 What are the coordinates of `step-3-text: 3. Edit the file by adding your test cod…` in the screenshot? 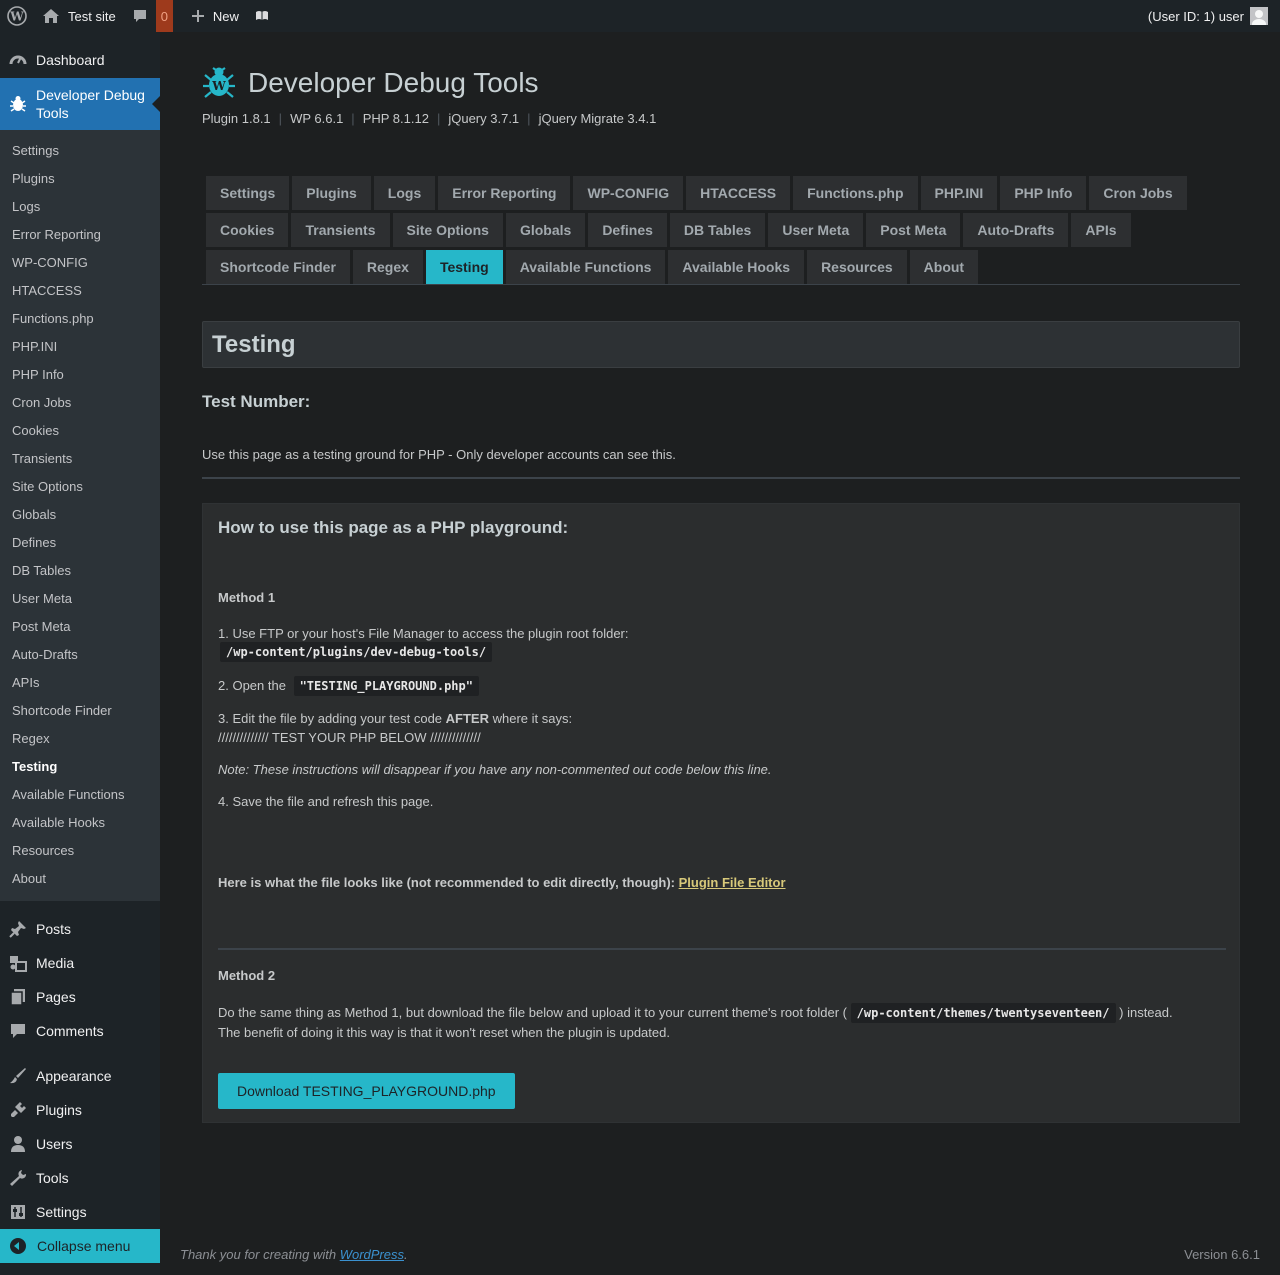 It's located at (330, 718).